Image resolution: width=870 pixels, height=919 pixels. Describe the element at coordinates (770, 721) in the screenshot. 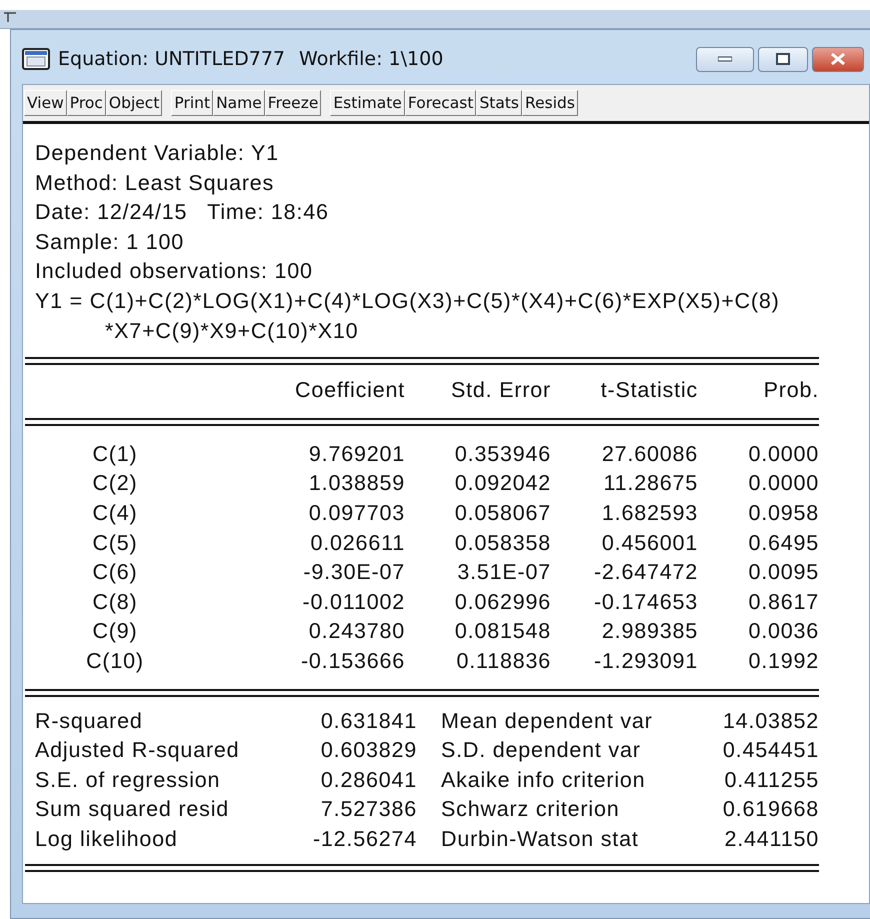

I see `statistic-value: 14.03852` at that location.